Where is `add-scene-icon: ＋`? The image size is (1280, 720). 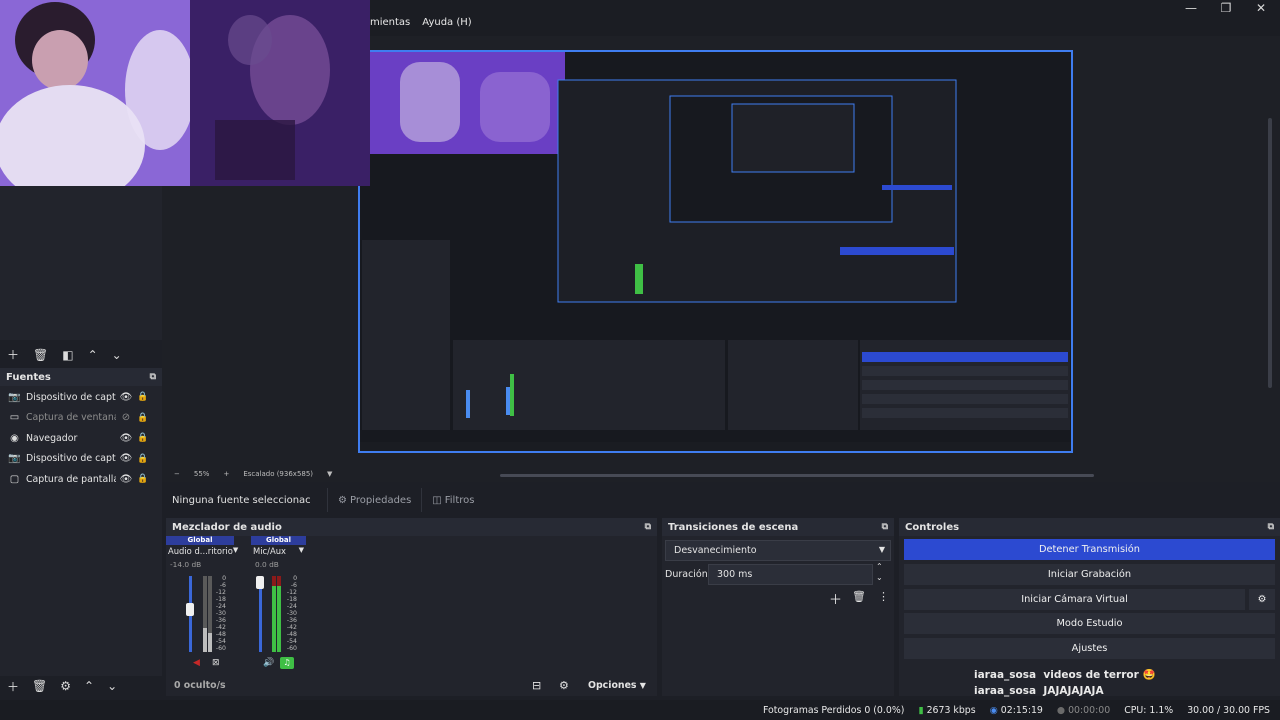
add-scene-icon: ＋ is located at coordinates (13, 354).